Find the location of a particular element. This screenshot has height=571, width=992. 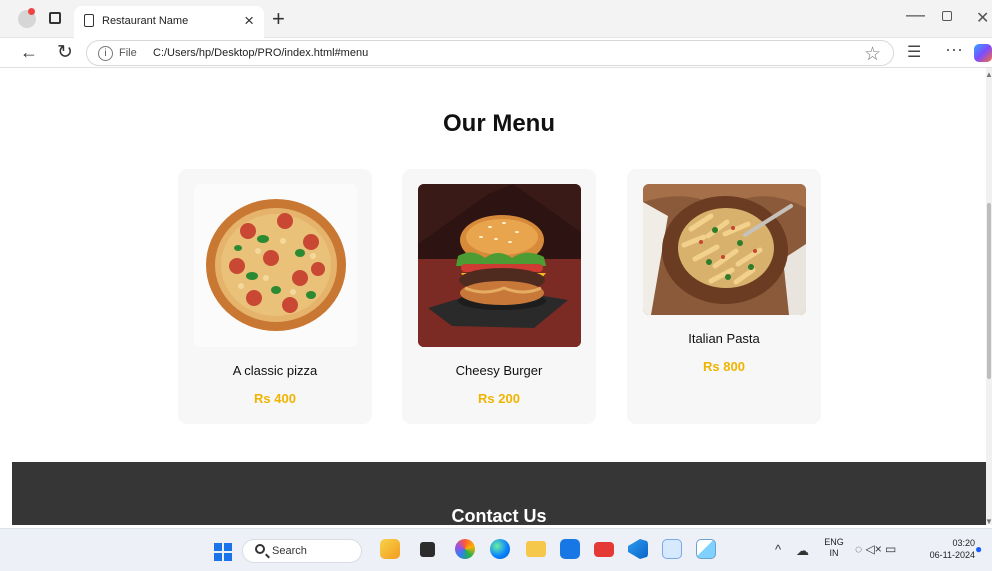

tab-title: Restaurant Name is located at coordinates (145, 21).